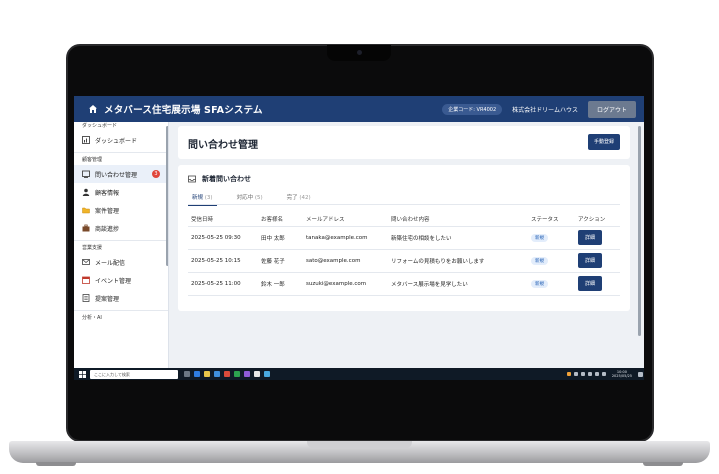 This screenshot has height=474, width=719. Describe the element at coordinates (345, 284) in the screenshot. I see `email-cell: suzuki@example.com` at that location.